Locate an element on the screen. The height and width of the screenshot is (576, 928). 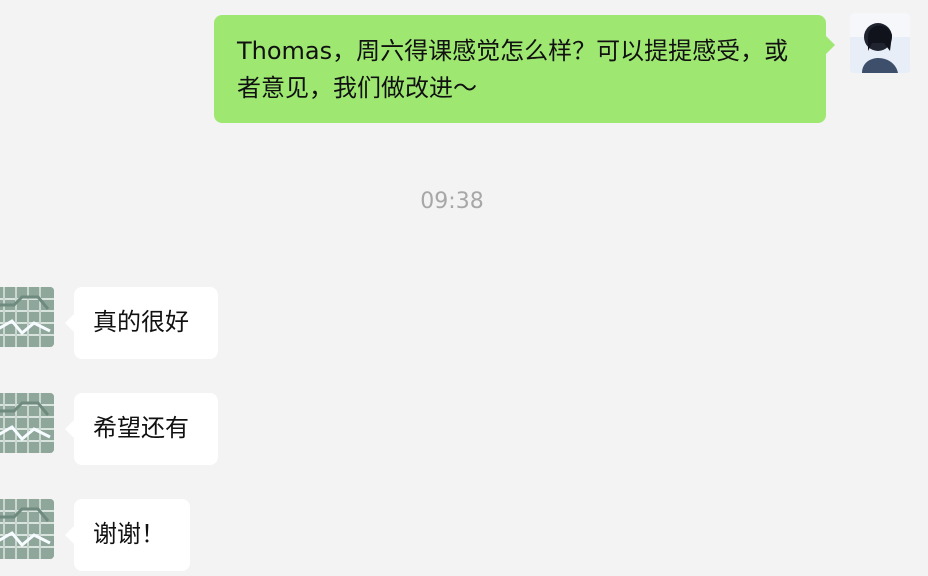
outgoing-message-text: Thomas，周六得课感觉怎么样？可以提提感受，或者意见，我们做改进～ is located at coordinates (513, 69).